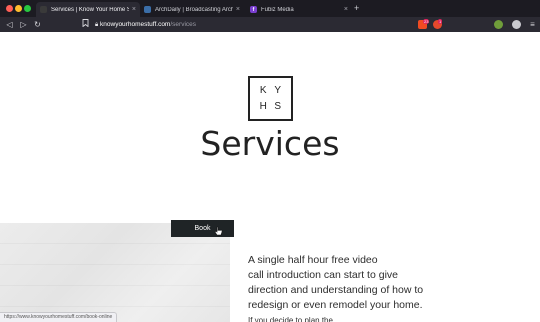 The width and height of the screenshot is (540, 322). Describe the element at coordinates (9, 24) in the screenshot. I see `back-icon: ◁` at that location.